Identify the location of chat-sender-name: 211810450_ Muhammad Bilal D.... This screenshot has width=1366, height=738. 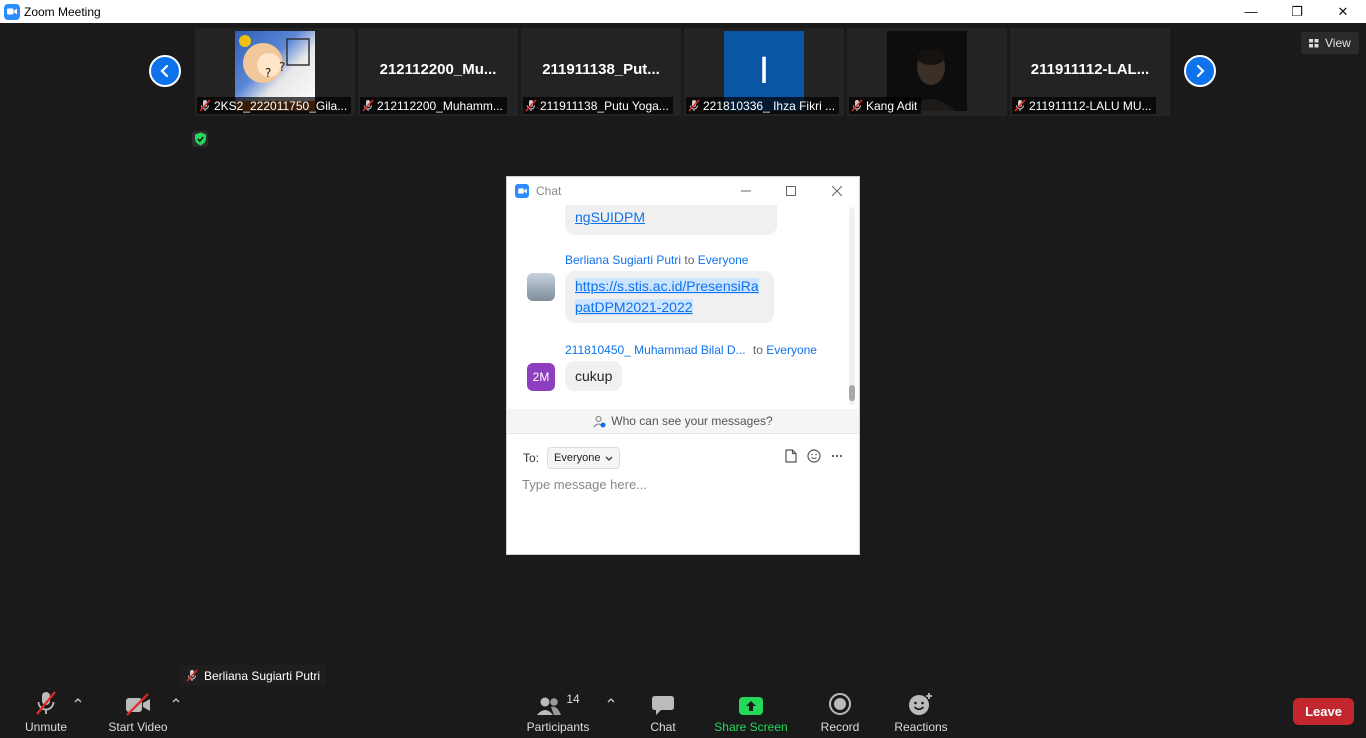
(655, 350).